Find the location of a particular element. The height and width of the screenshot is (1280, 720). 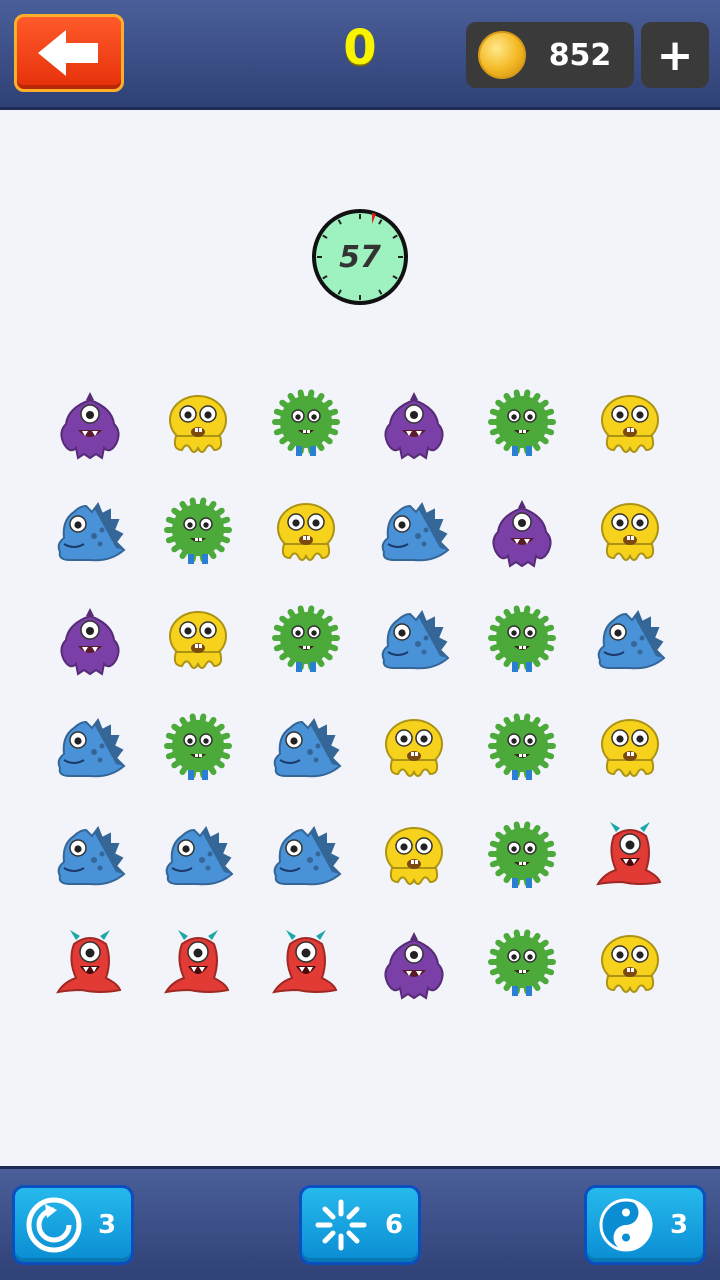

shuffle-button: 3 is located at coordinates (73, 1225).